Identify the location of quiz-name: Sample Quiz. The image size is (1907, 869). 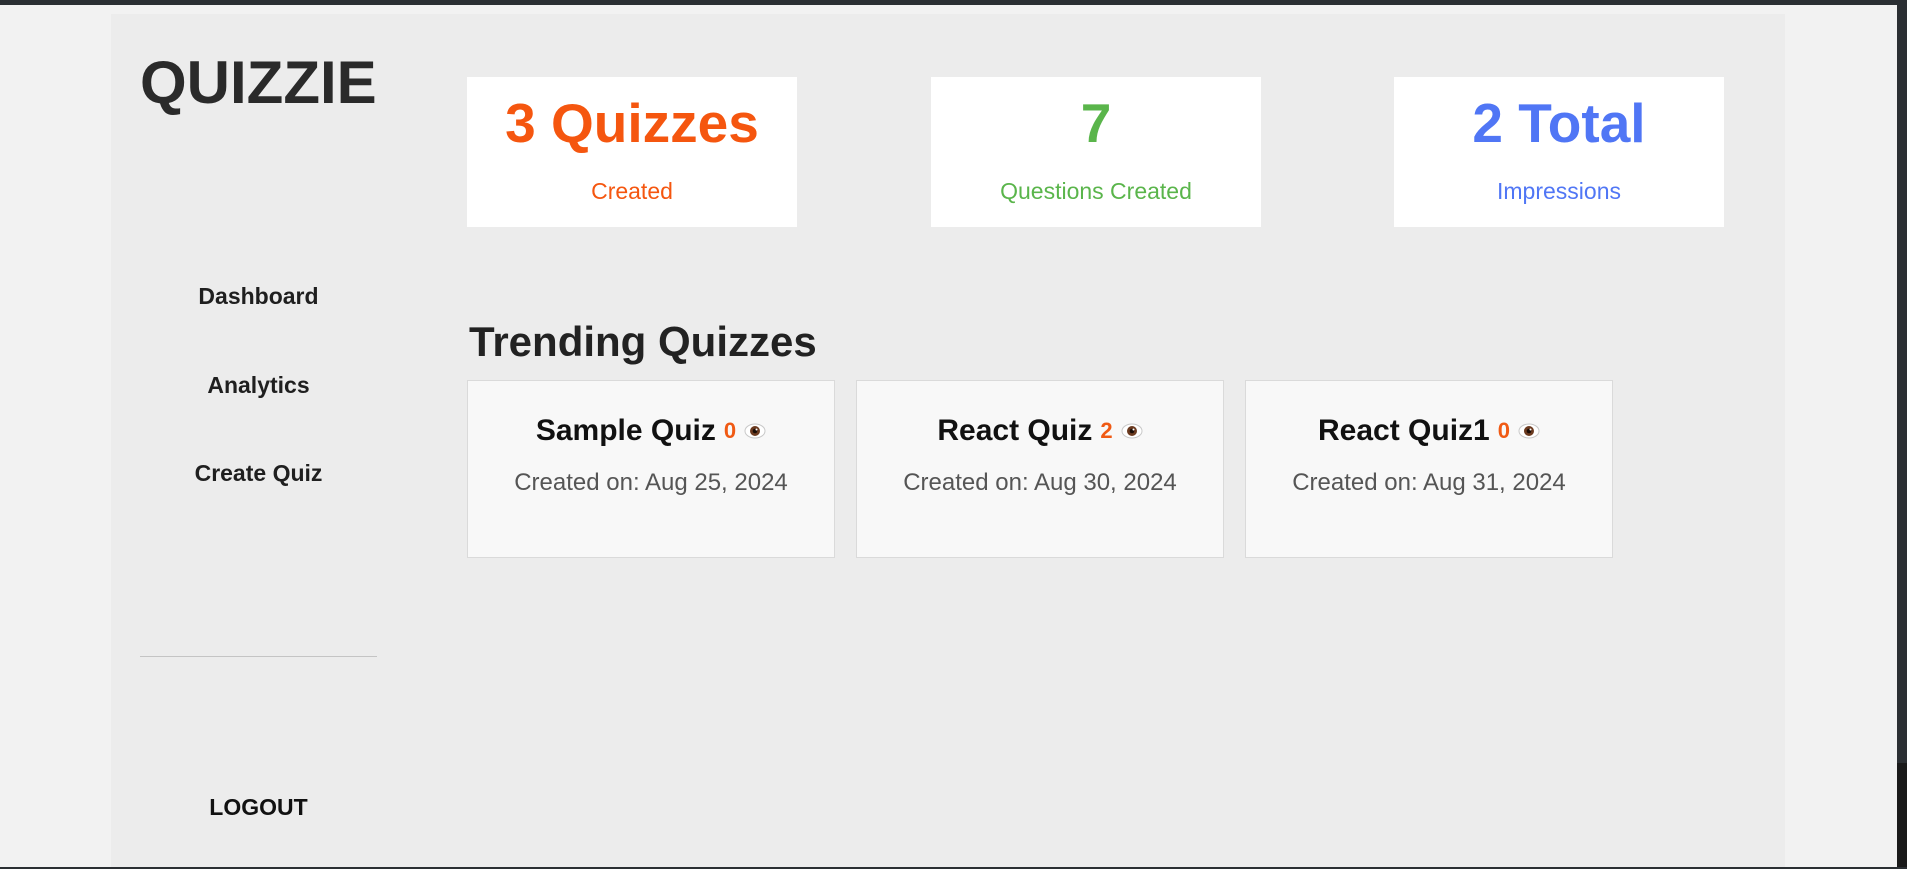
(625, 430).